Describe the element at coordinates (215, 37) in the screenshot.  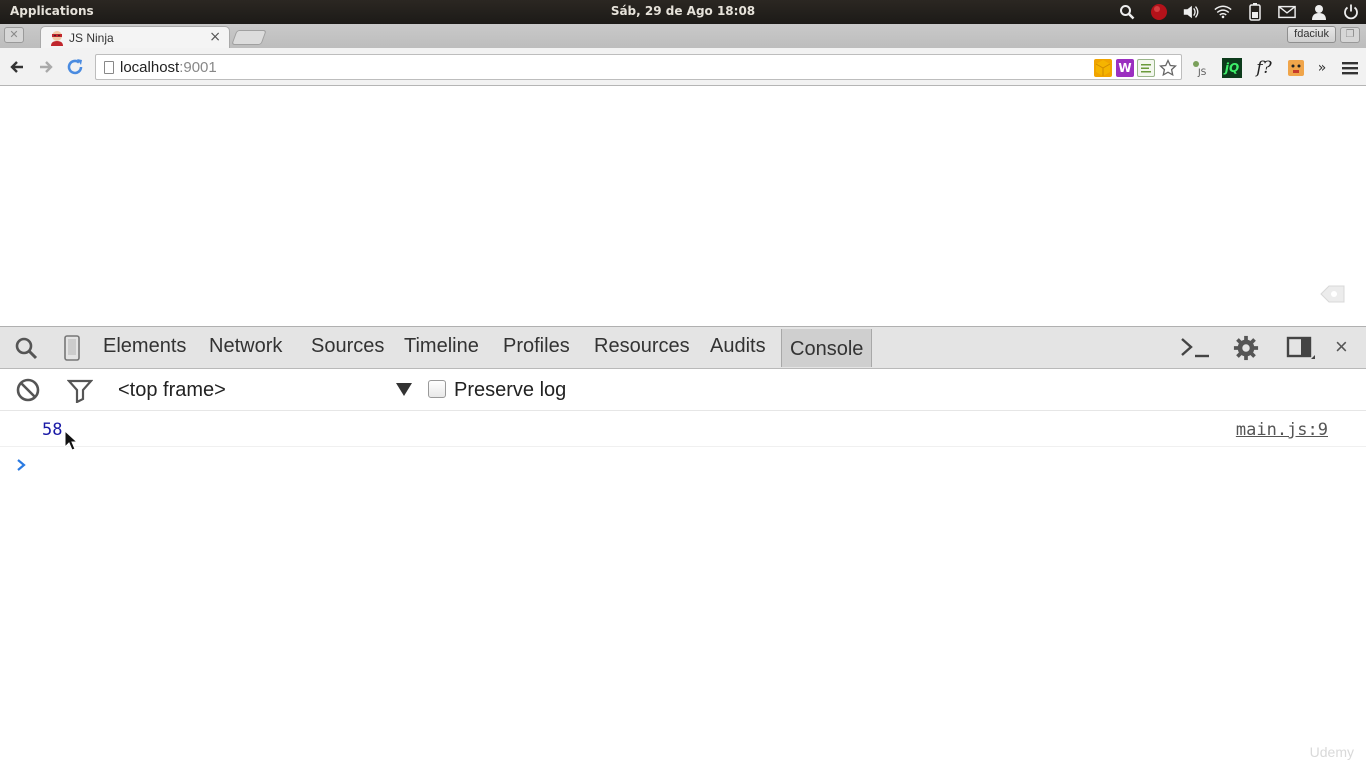
I see `tab-close-icon: ×` at that location.